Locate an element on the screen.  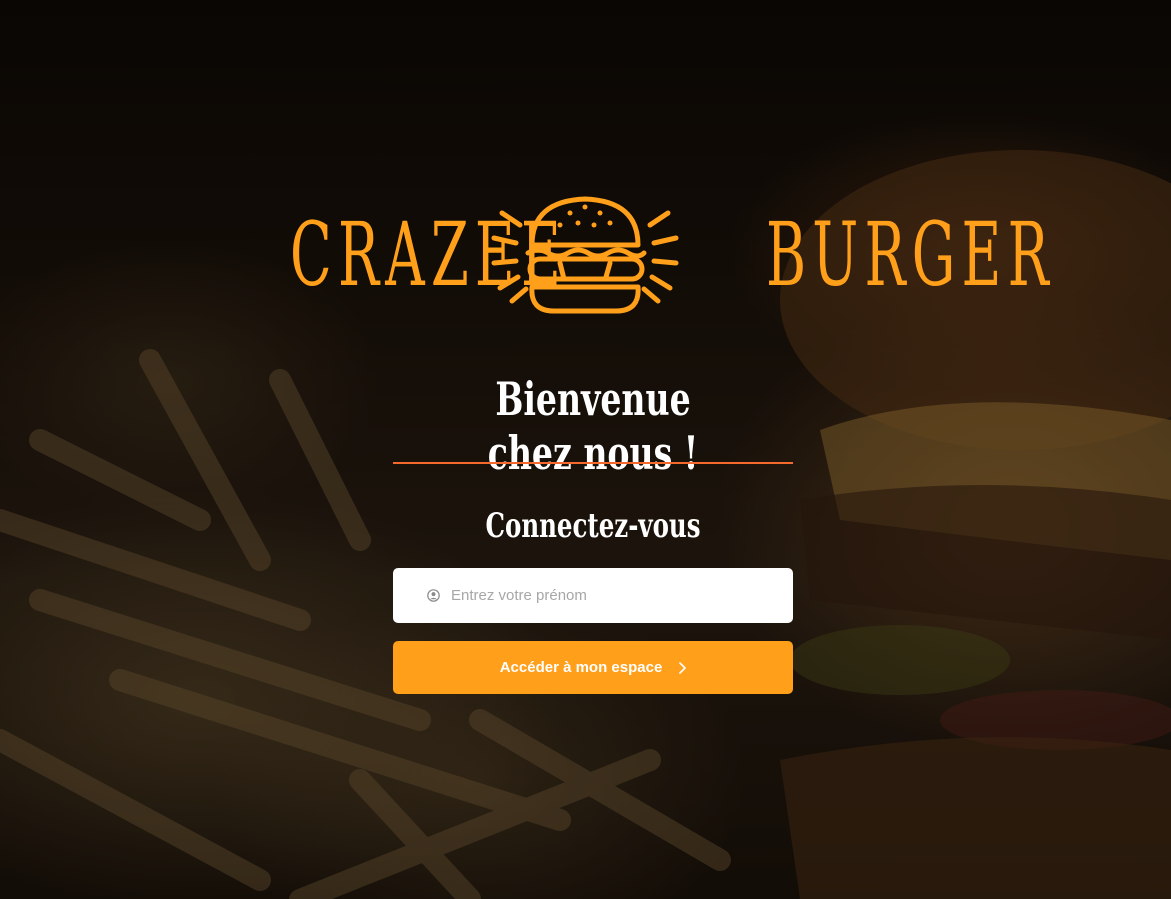
brand-name-right: BURGER is located at coordinates (907, 255).